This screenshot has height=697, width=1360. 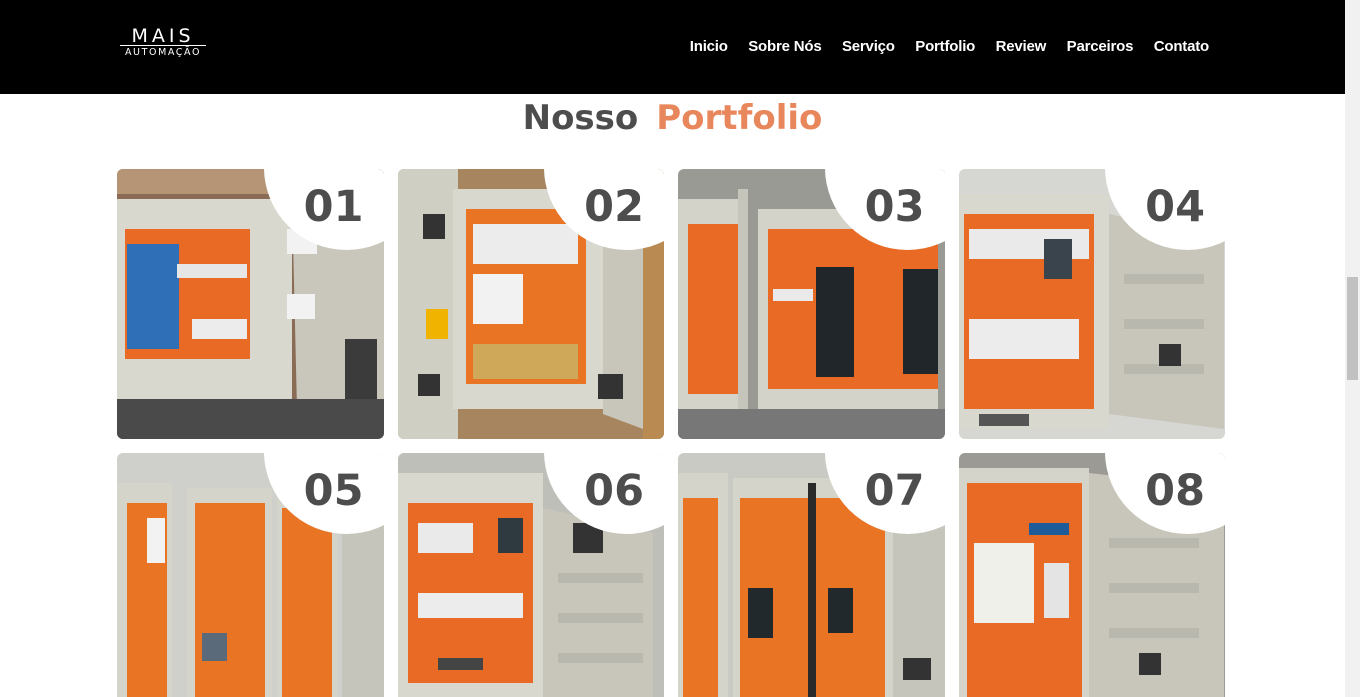 What do you see at coordinates (709, 47) in the screenshot?
I see `nav-inicio: Inicio` at bounding box center [709, 47].